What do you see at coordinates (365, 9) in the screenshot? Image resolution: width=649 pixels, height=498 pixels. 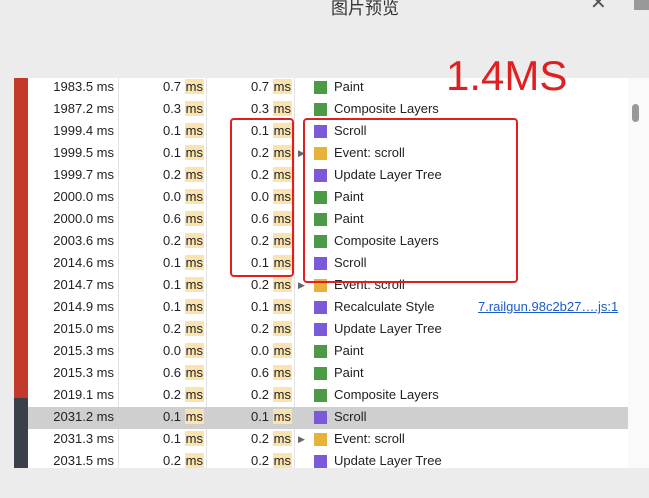 I see `window-title: 图片预览` at bounding box center [365, 9].